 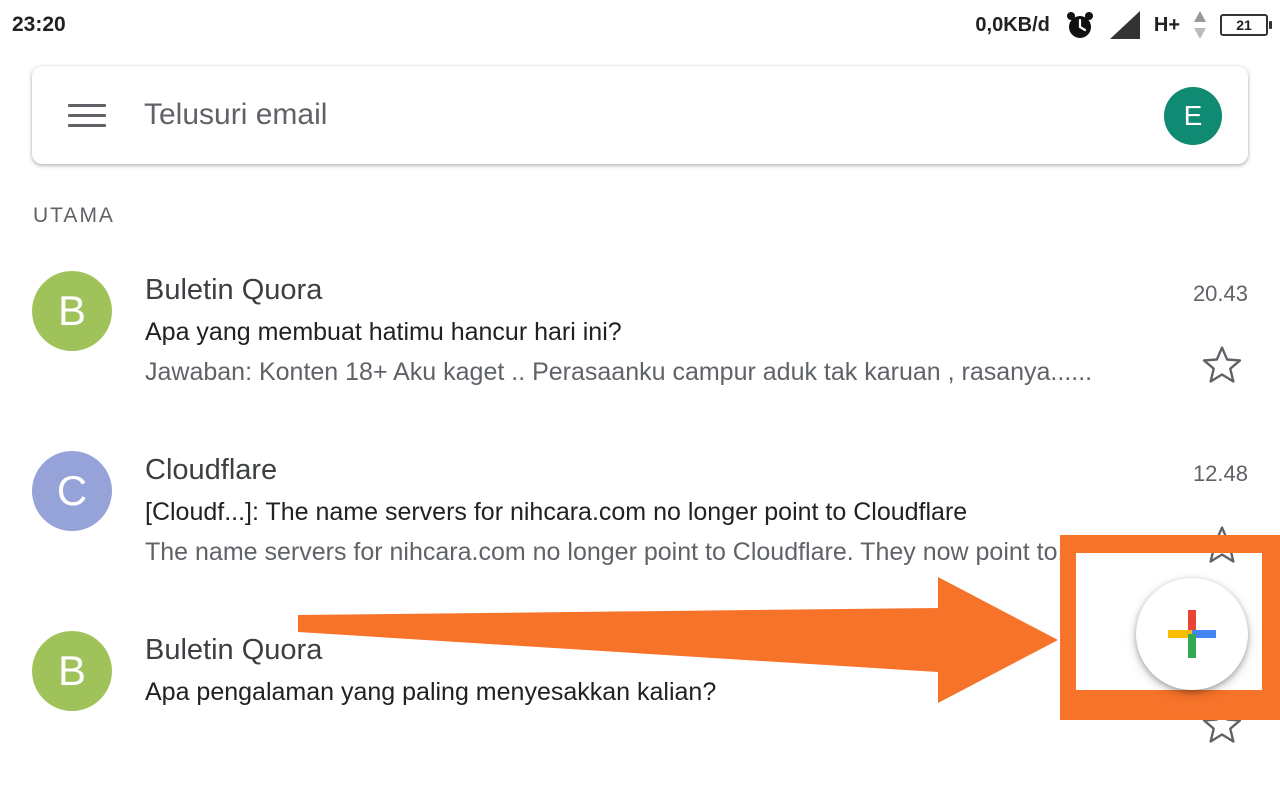 I want to click on alarm-icon, so click(x=1079, y=25).